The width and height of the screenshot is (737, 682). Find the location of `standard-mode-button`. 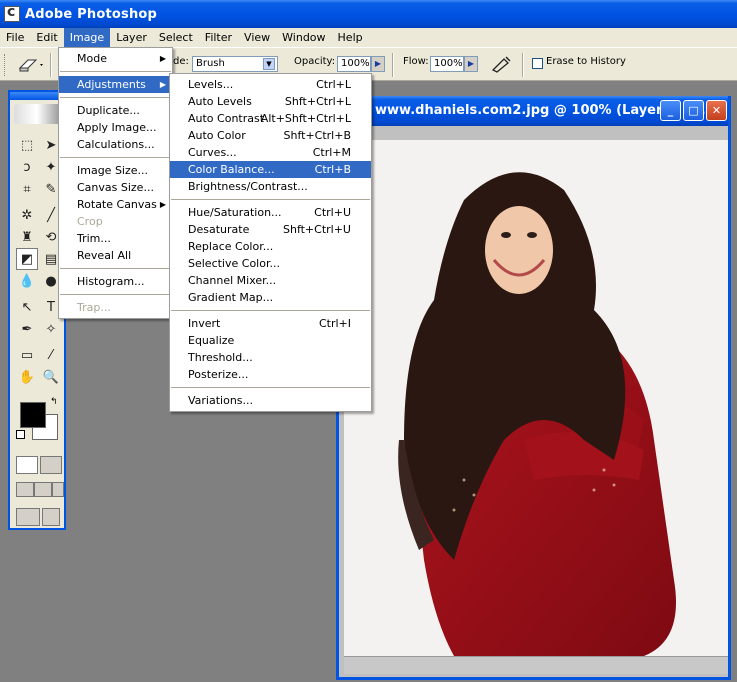

standard-mode-button is located at coordinates (27, 465).